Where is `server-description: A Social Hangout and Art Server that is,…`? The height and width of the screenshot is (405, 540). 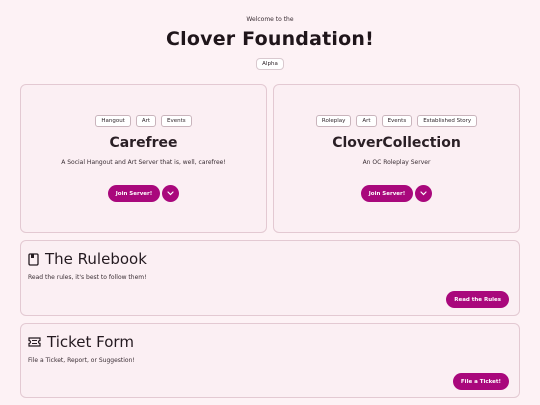 server-description: A Social Hangout and Art Server that is,… is located at coordinates (143, 162).